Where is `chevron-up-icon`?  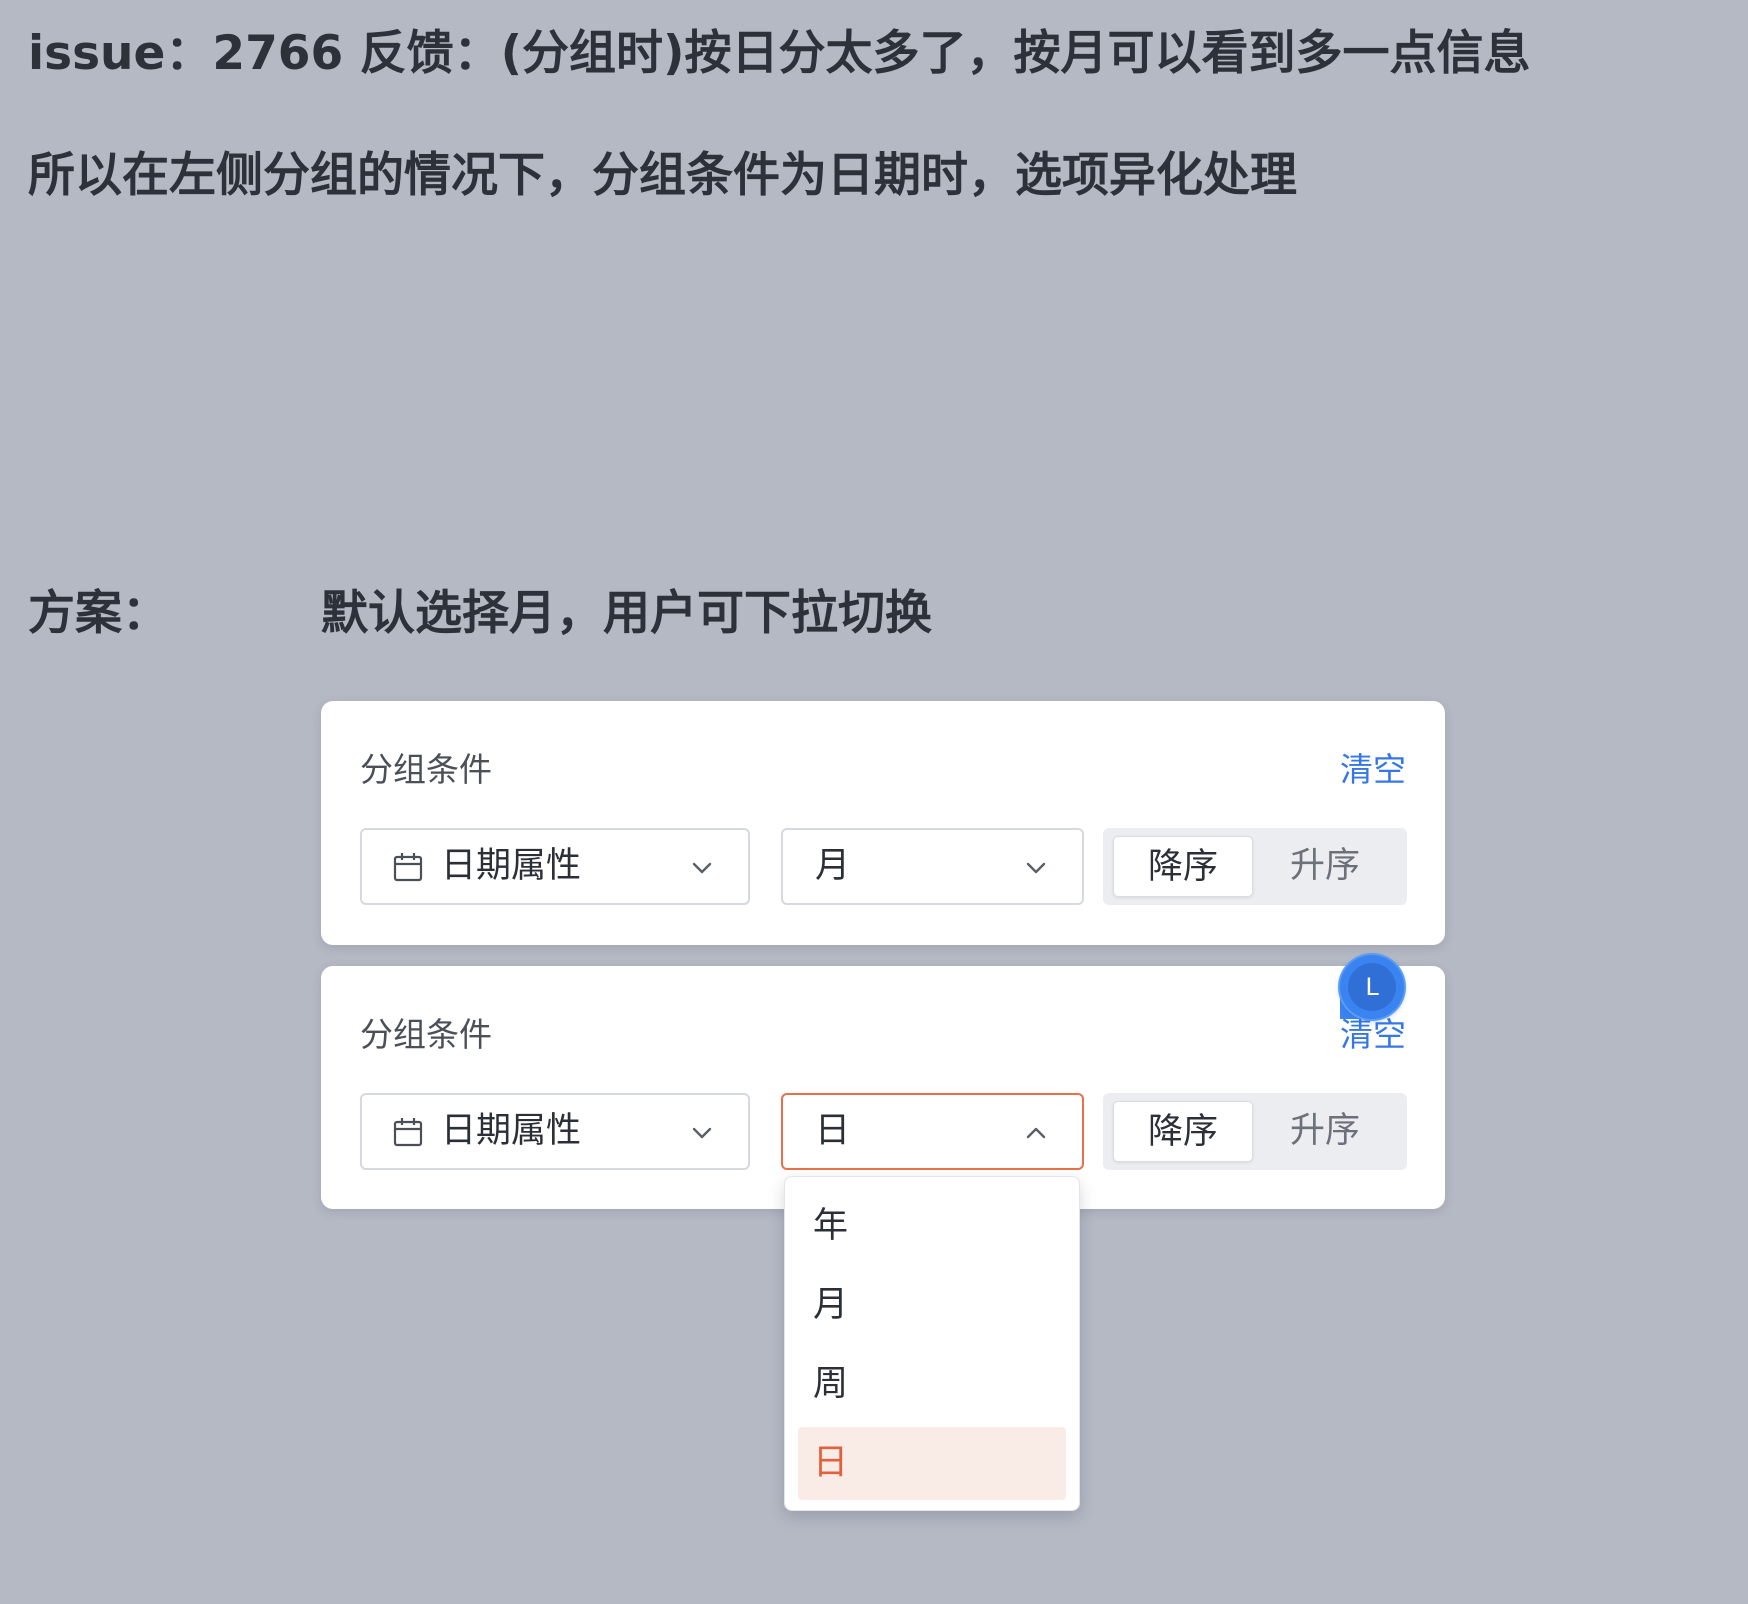 chevron-up-icon is located at coordinates (1036, 1133).